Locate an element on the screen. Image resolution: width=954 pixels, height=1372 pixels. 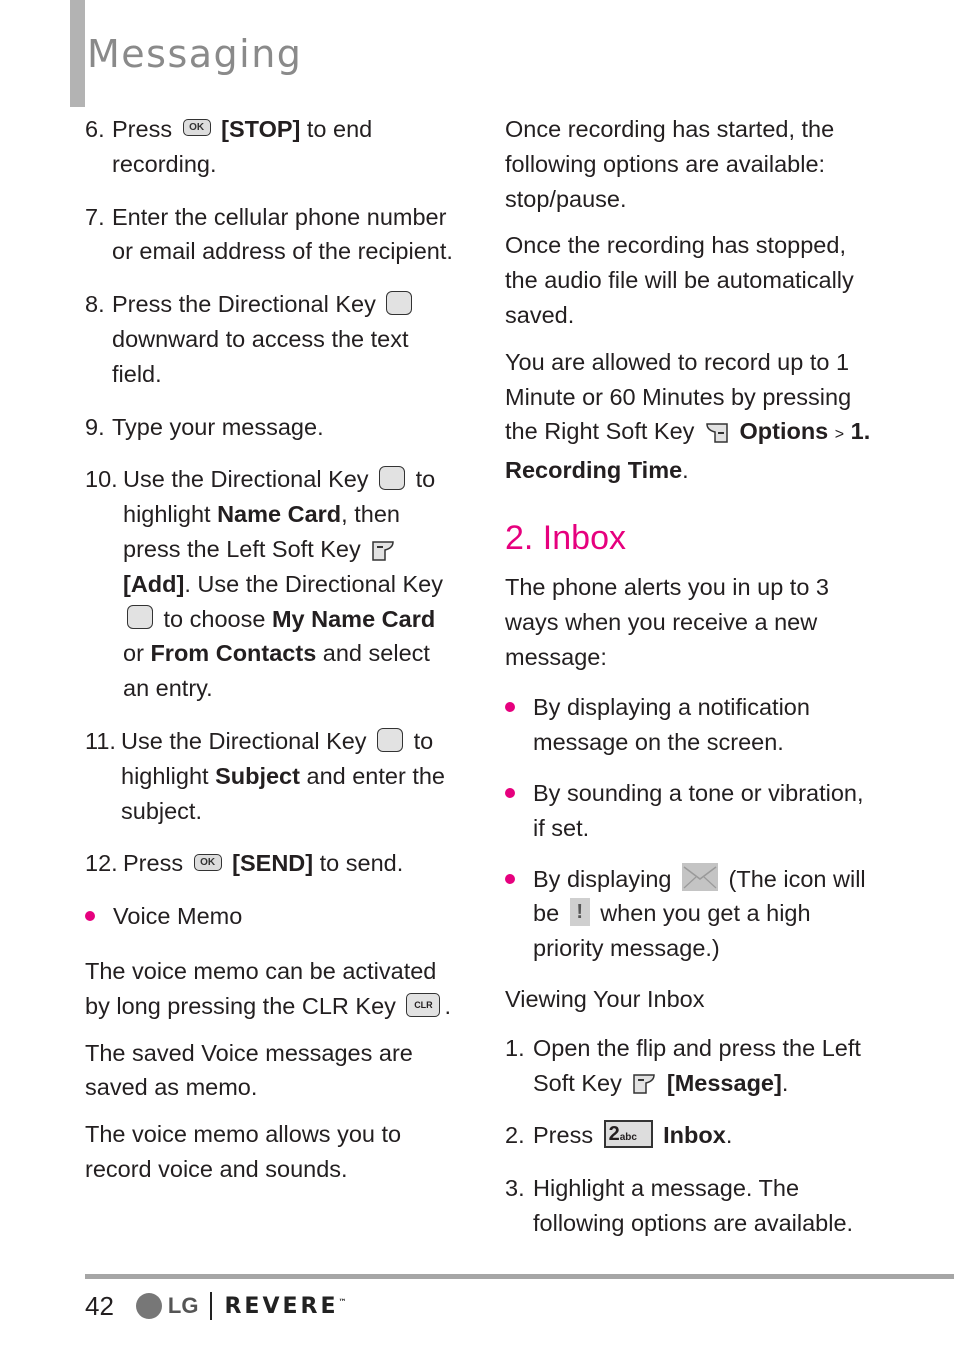
footer: 42 LG REVERE™ is located at coordinates (215, 1306).